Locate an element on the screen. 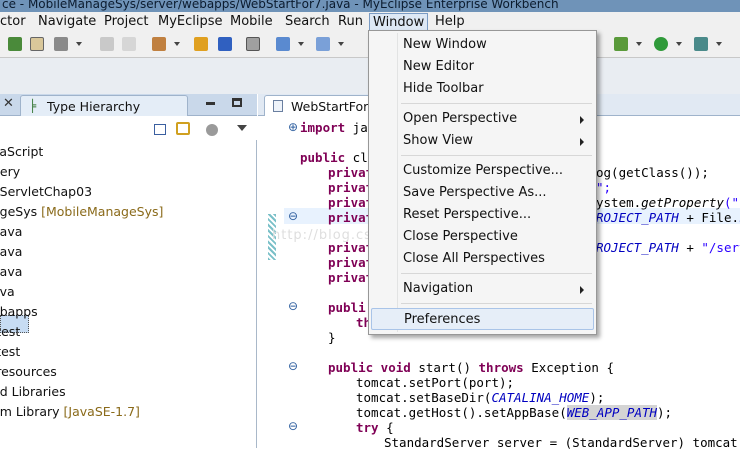 The width and height of the screenshot is (740, 450). change-marker is located at coordinates (272, 237).